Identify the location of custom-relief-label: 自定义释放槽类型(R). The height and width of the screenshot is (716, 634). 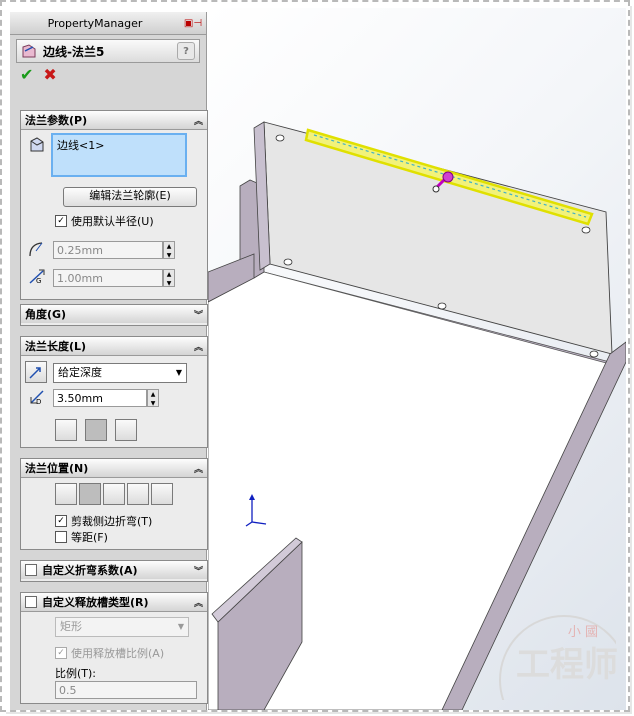
(95, 602).